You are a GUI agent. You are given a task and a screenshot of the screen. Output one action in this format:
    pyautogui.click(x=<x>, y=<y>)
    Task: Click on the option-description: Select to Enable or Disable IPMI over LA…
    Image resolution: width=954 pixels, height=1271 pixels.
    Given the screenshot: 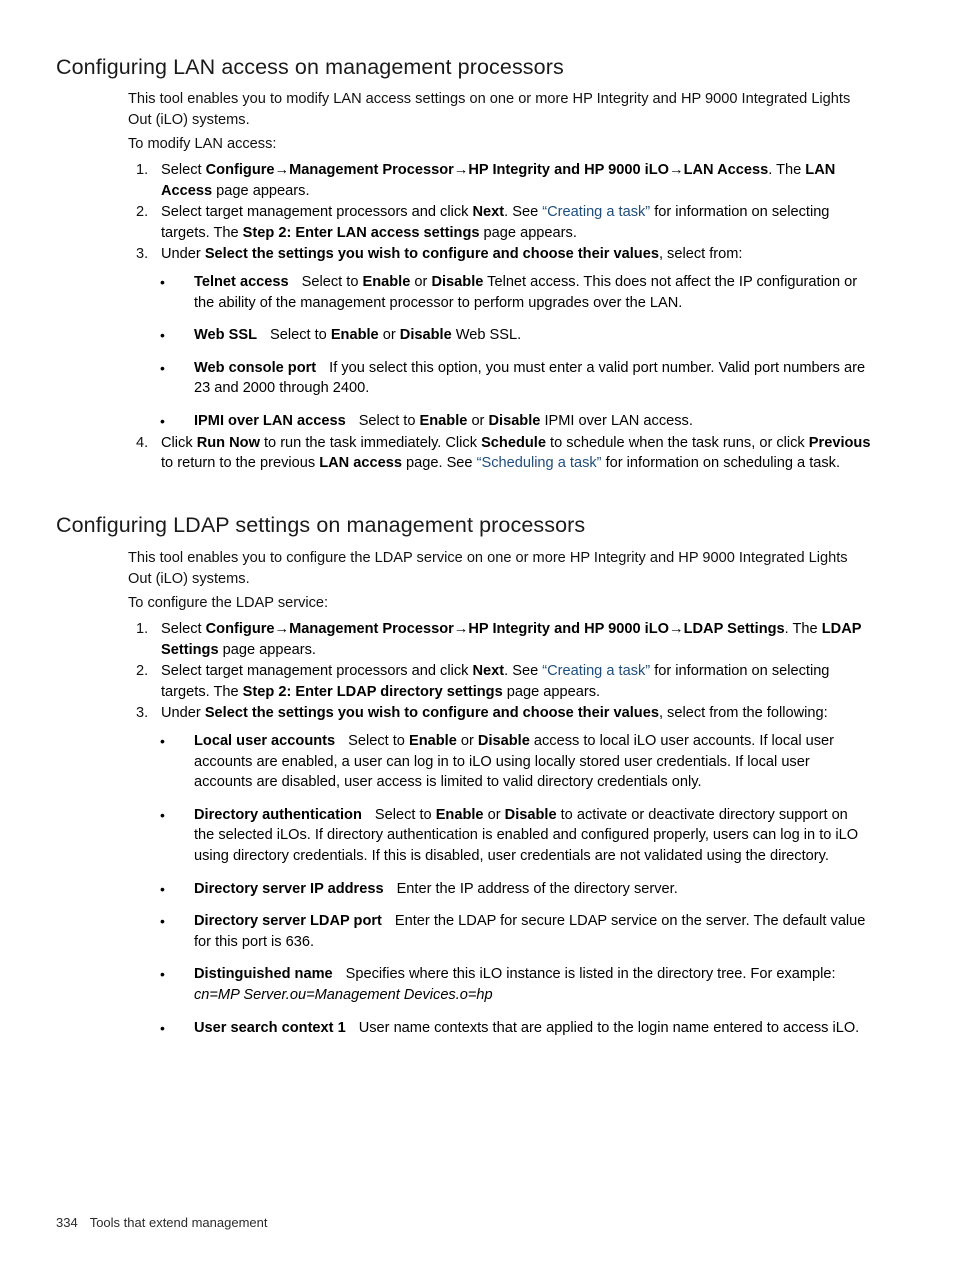 What is the action you would take?
    pyautogui.click(x=526, y=421)
    